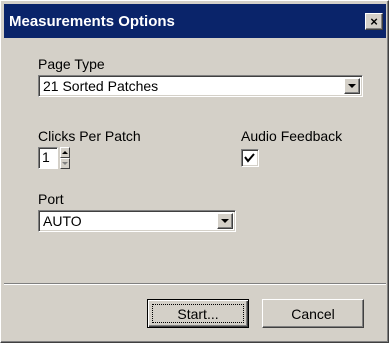 This screenshot has width=389, height=343. I want to click on audio-feedback-checkbox, so click(250, 158).